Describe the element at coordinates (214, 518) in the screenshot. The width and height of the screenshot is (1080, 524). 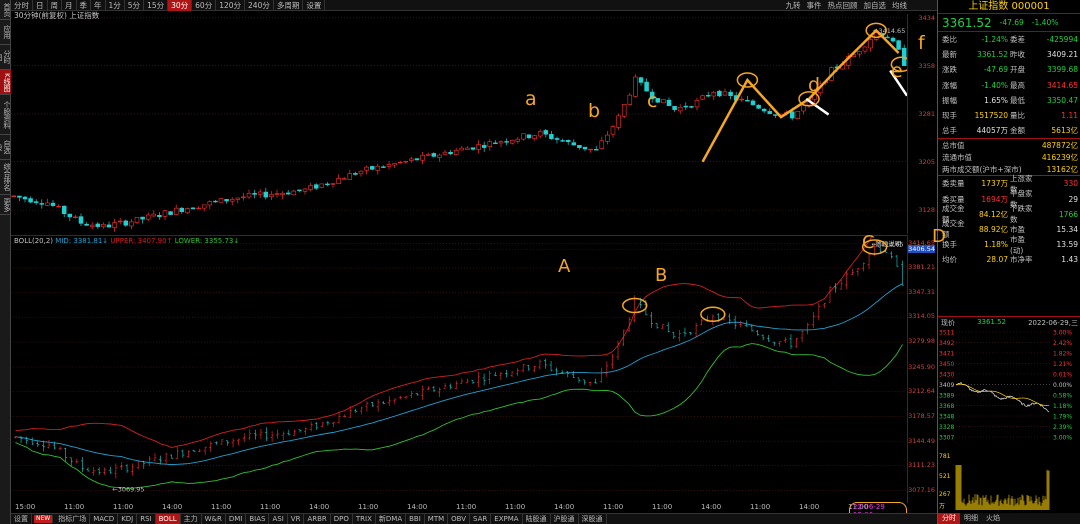
I see `indicator-tab-8: W&R` at that location.